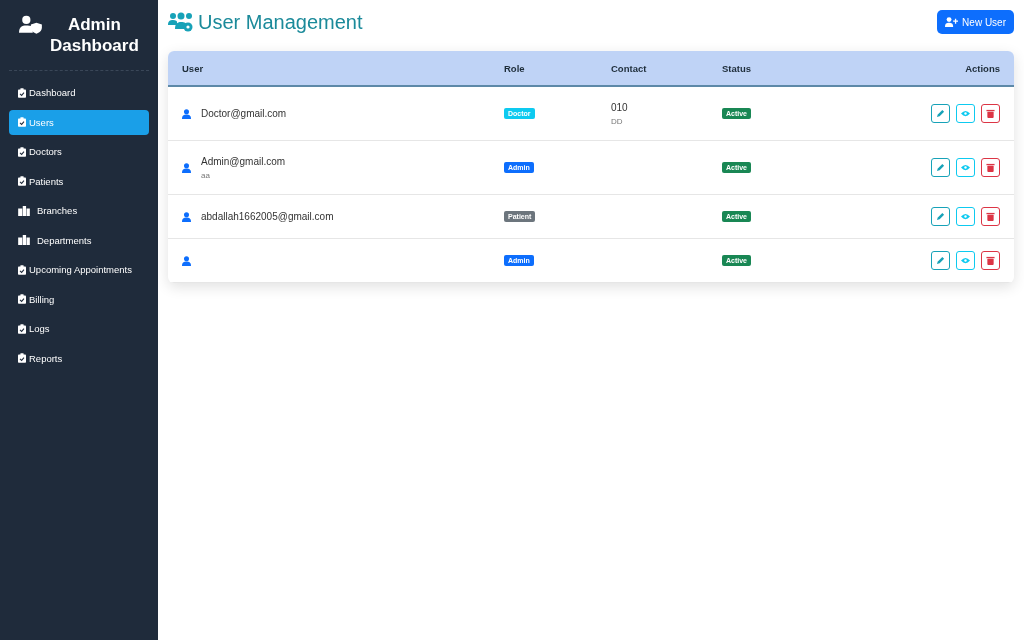 The width and height of the screenshot is (1024, 640). What do you see at coordinates (79, 152) in the screenshot?
I see `sidebar-item: Doctors` at bounding box center [79, 152].